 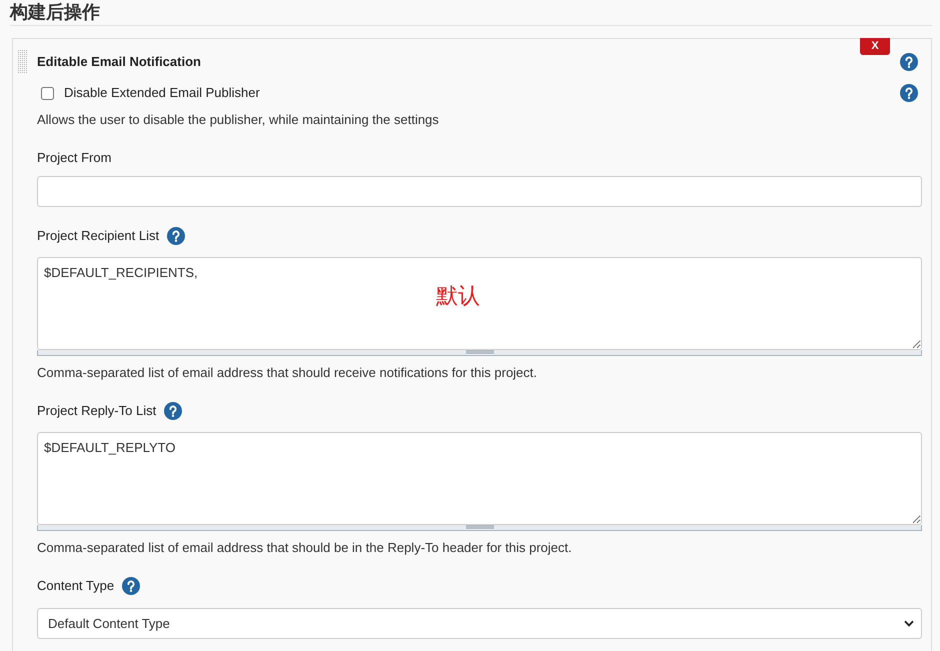 I want to click on help-text: Allows the user to disable the publisher, while maintaining the settings, so click(x=238, y=120).